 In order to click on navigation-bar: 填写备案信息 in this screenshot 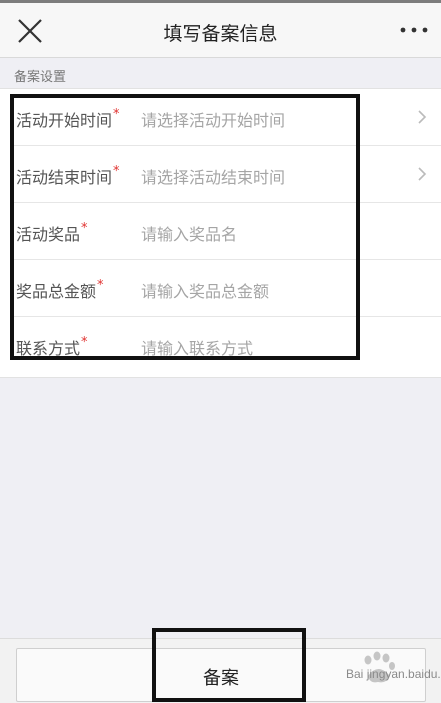, I will do `click(220, 30)`.